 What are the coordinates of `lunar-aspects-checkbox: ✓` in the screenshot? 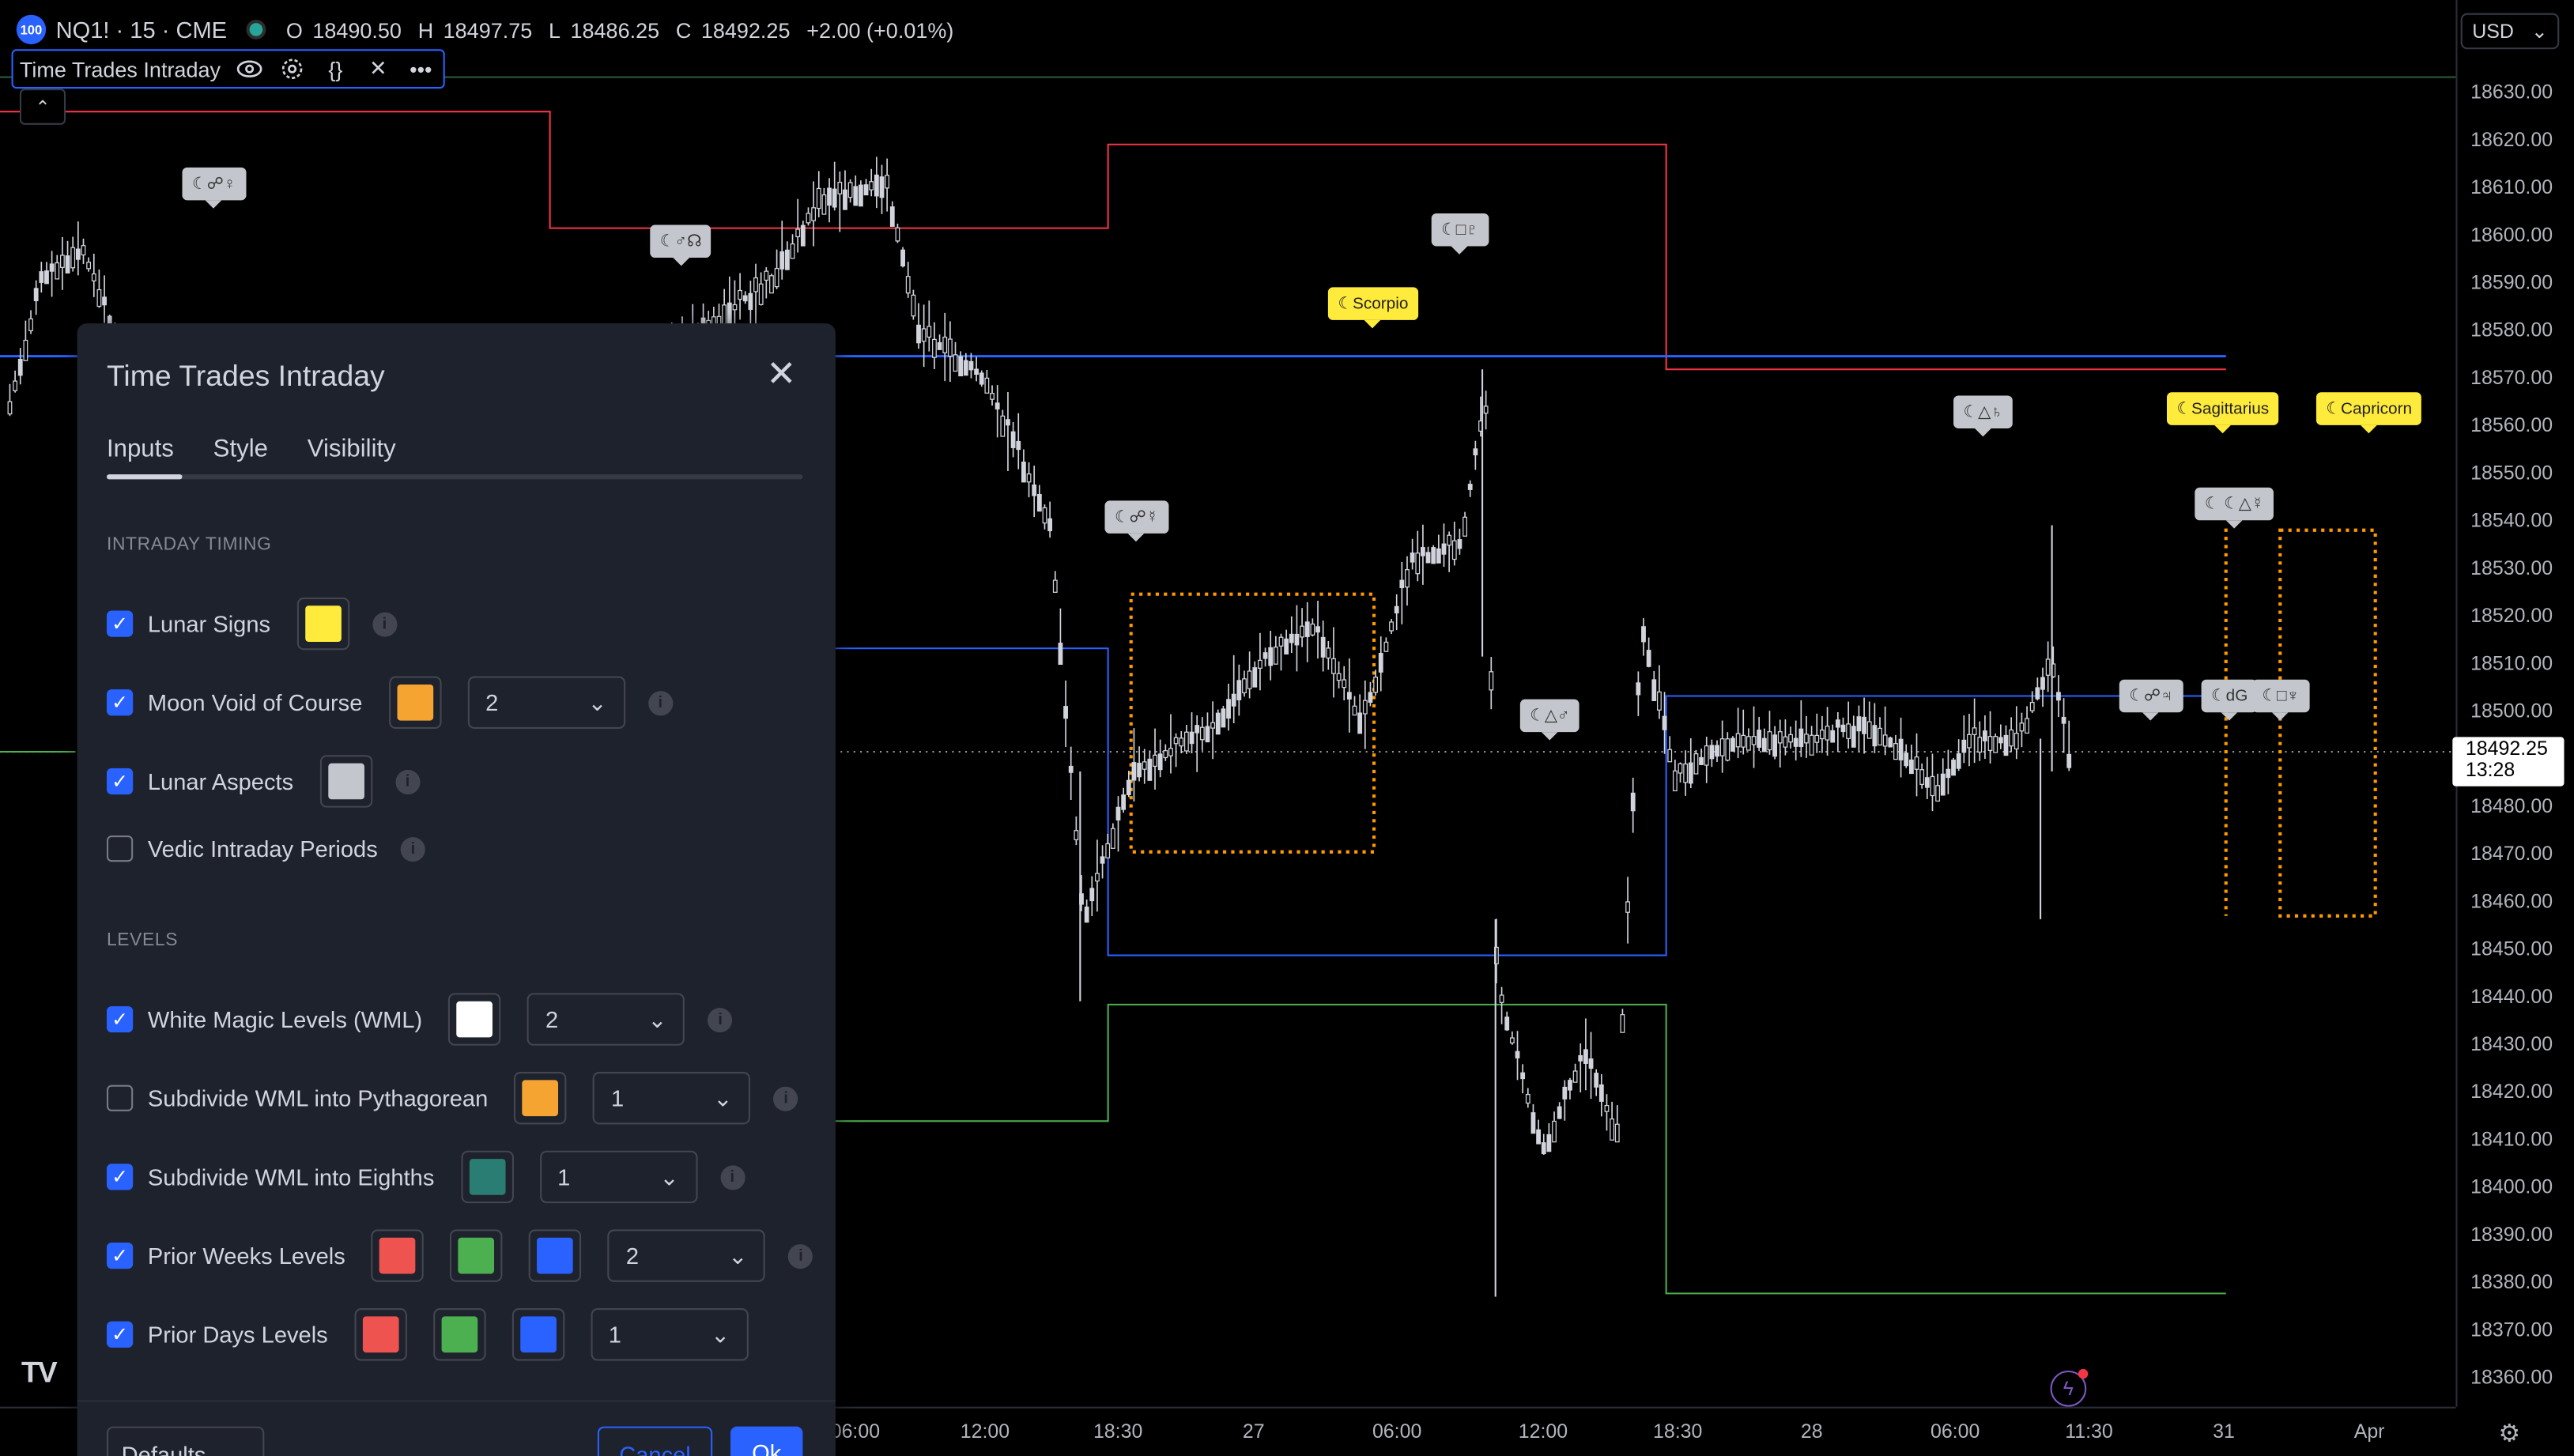 It's located at (120, 781).